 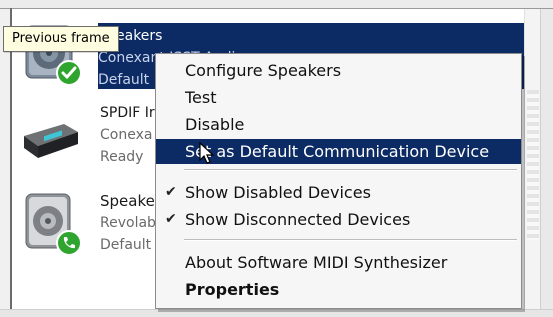 What do you see at coordinates (316, 262) in the screenshot?
I see `menu-item-label: About Software MIDI Synthesizer` at bounding box center [316, 262].